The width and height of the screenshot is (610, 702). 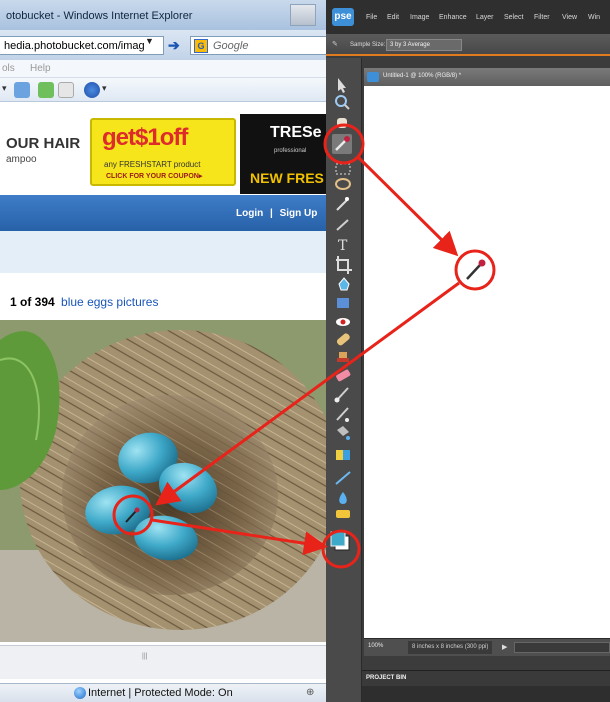 I want to click on project-bin-label: PROJECT BIN, so click(x=386, y=678).